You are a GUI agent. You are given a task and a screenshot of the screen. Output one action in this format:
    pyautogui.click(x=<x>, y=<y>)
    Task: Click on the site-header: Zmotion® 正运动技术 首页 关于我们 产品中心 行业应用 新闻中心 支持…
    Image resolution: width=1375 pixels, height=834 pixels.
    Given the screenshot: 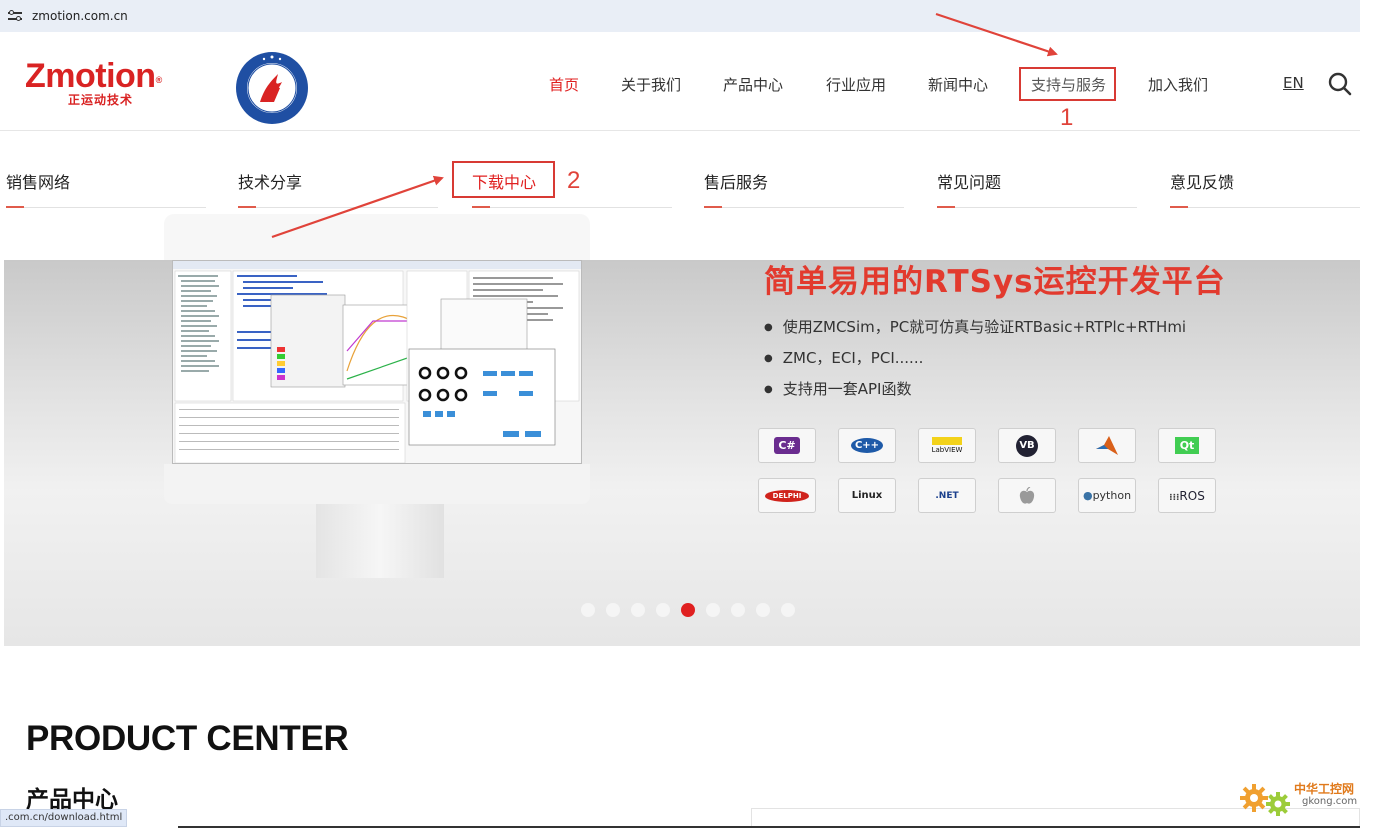 What is the action you would take?
    pyautogui.click(x=680, y=83)
    